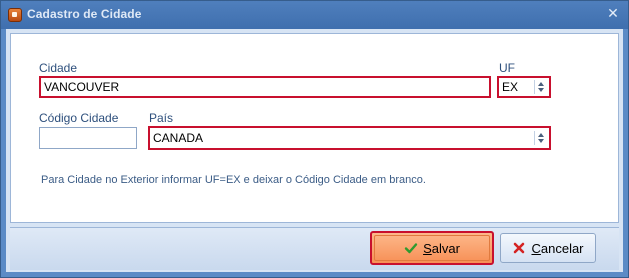 The width and height of the screenshot is (629, 278). I want to click on cidade-label: Cidade, so click(58, 68).